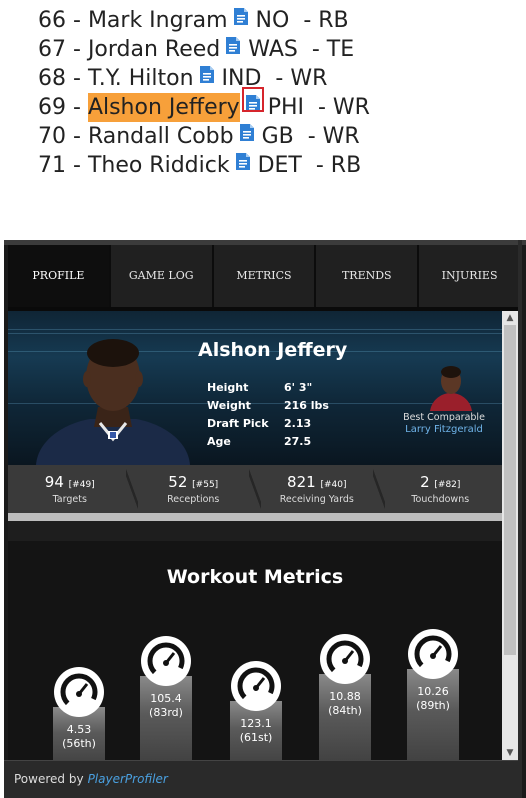 This screenshot has height=798, width=526. Describe the element at coordinates (228, 387) in the screenshot. I see `bio-label: Height` at that location.